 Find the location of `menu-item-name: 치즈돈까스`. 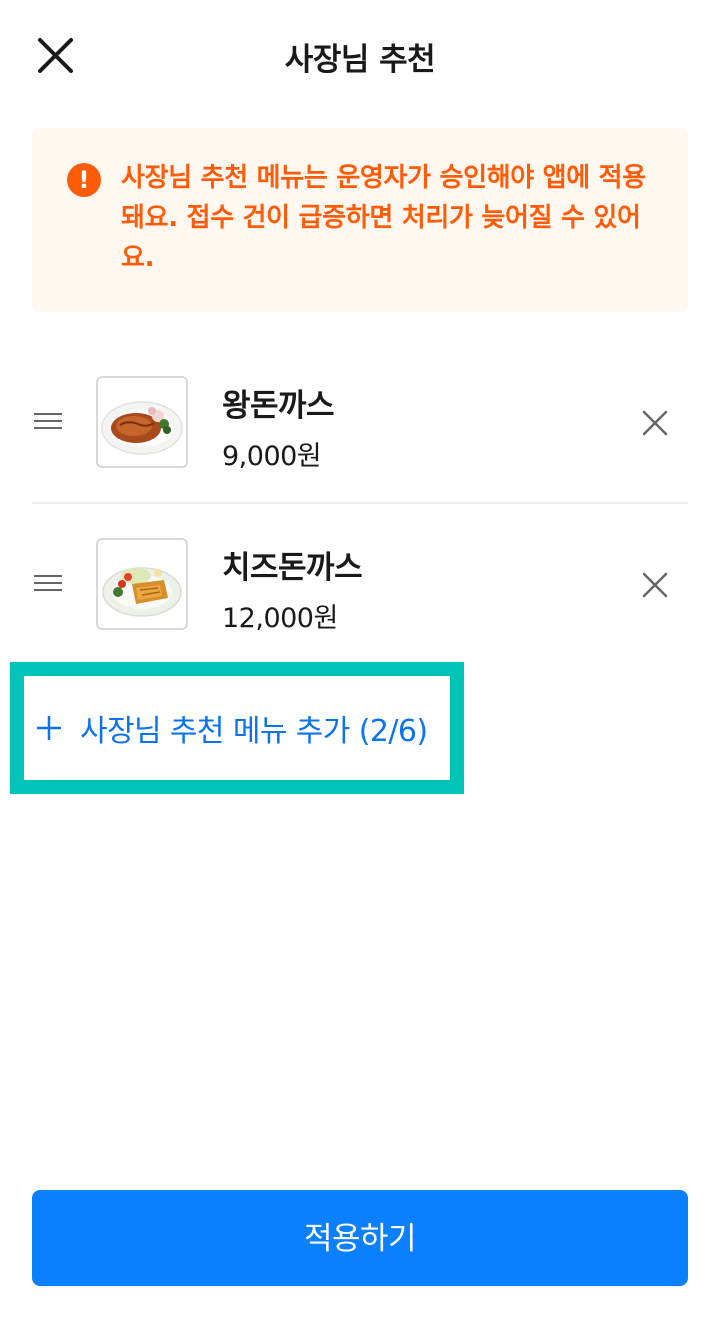

menu-item-name: 치즈돈까스 is located at coordinates (292, 568).